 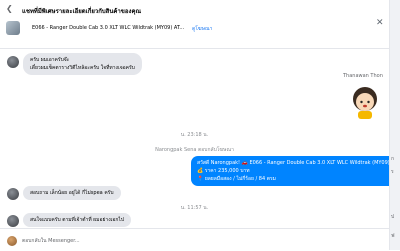 I want to click on timestamp: น. 23:18 น., so click(x=194, y=135).